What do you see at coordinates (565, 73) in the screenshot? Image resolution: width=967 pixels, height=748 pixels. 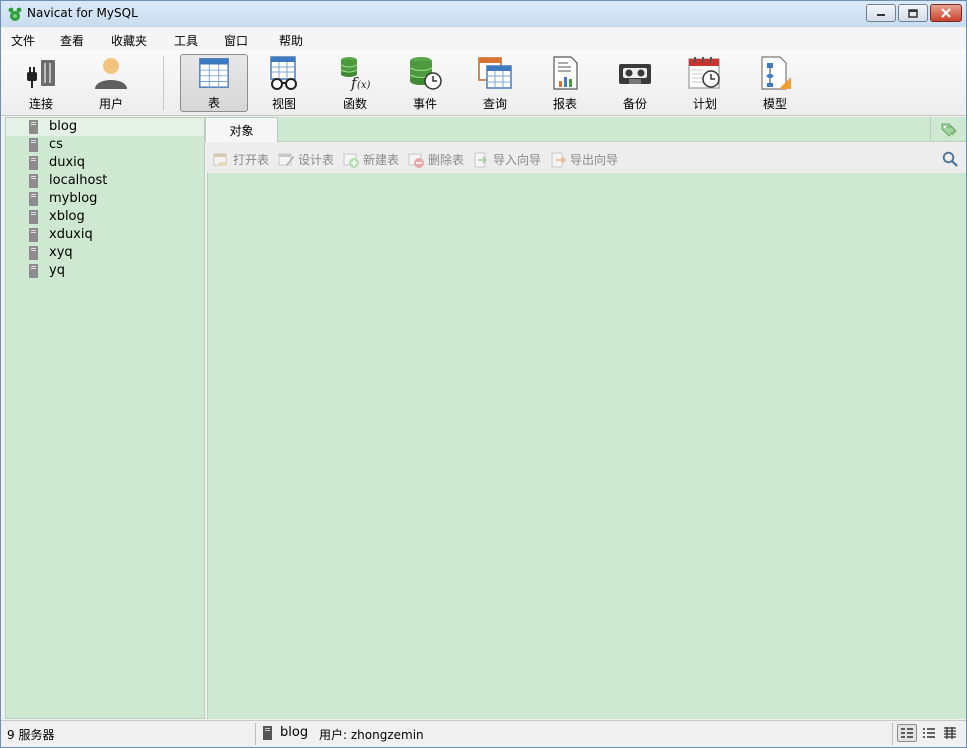 I see `report-icon` at bounding box center [565, 73].